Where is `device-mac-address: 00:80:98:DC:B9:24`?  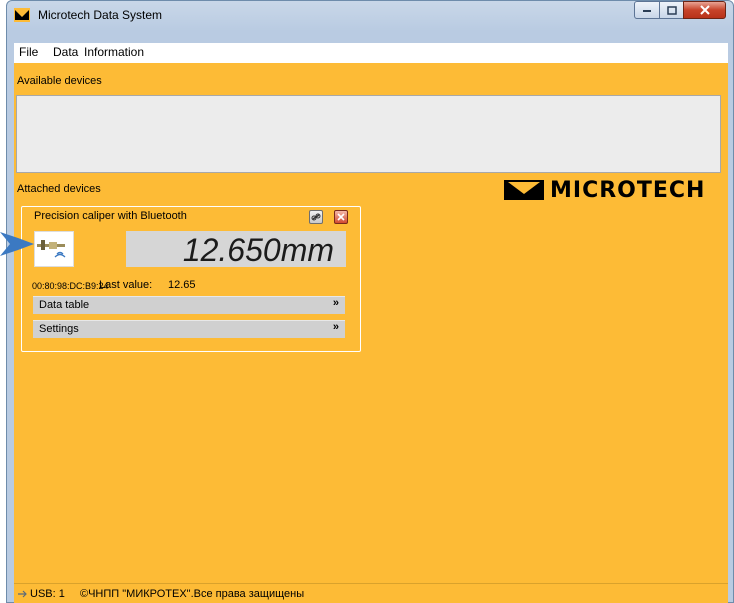
device-mac-address: 00:80:98:DC:B9:24 is located at coordinates (70, 286).